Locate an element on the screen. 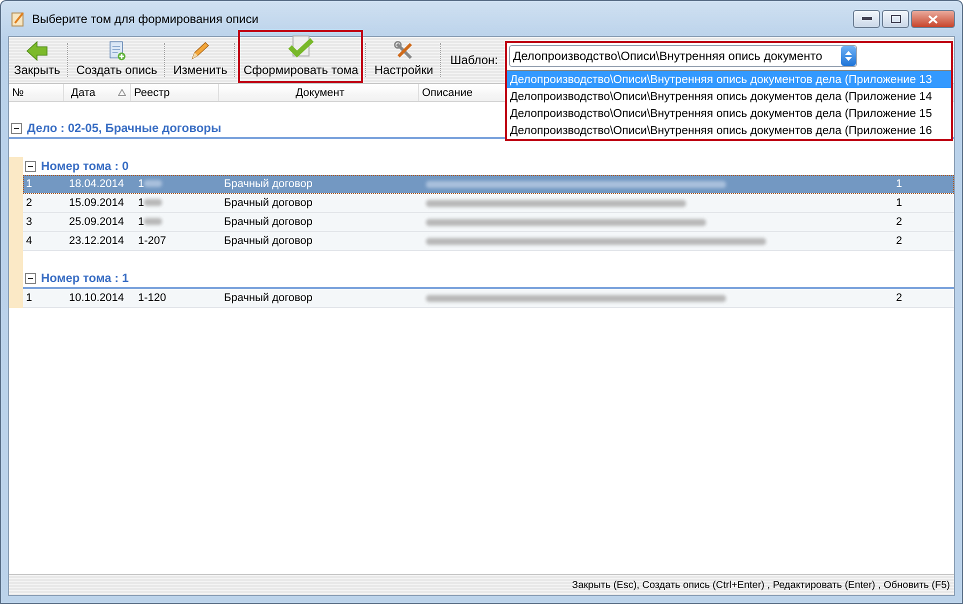 This screenshot has width=963, height=604. template-label: Шаблон: is located at coordinates (474, 60).